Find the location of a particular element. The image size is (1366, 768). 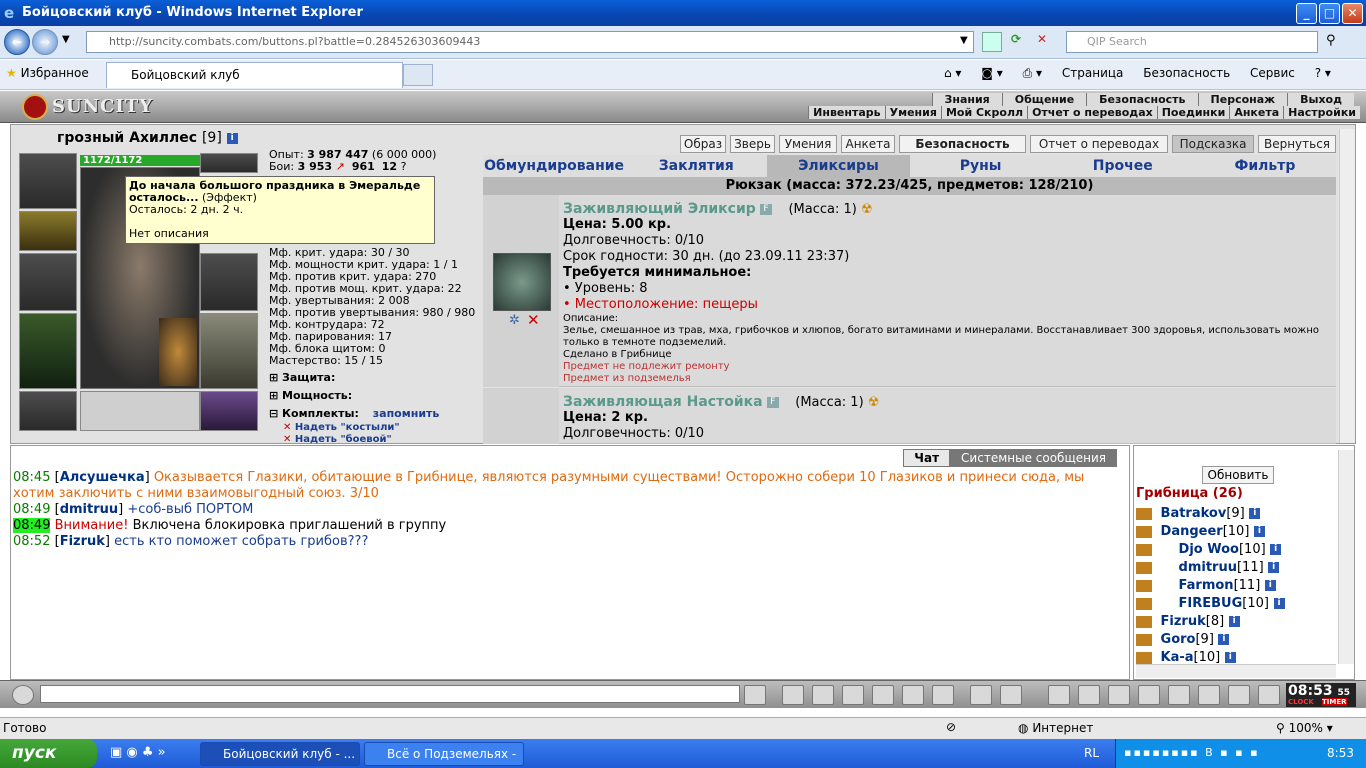

boots-slot is located at coordinates (229, 411).